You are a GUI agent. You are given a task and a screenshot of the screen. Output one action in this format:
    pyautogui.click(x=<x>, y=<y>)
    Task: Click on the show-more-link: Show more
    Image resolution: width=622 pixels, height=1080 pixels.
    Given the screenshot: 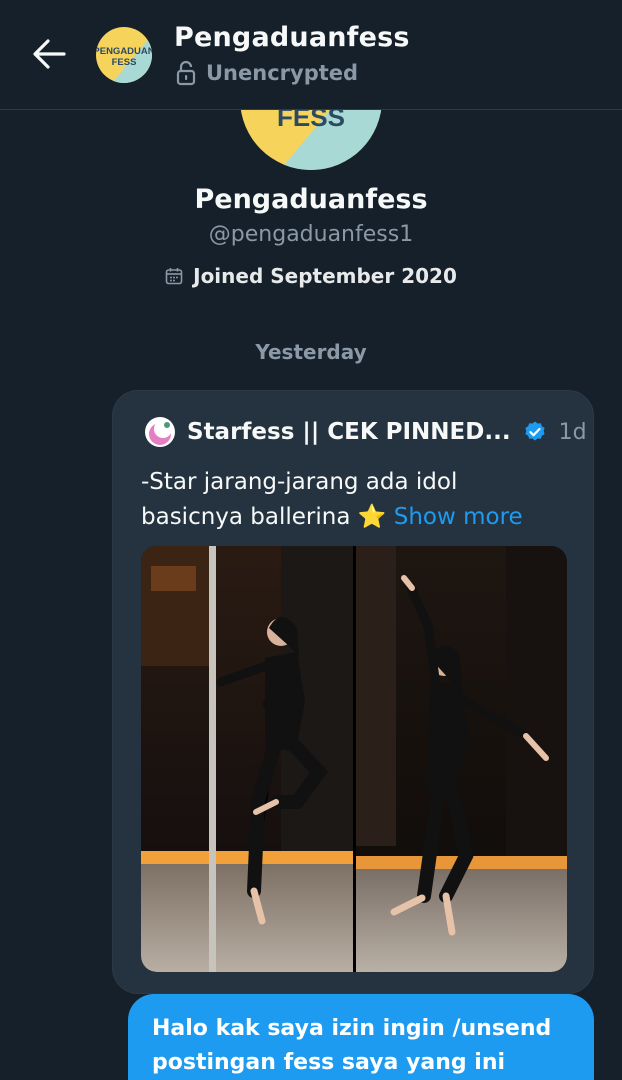 What is the action you would take?
    pyautogui.click(x=458, y=517)
    